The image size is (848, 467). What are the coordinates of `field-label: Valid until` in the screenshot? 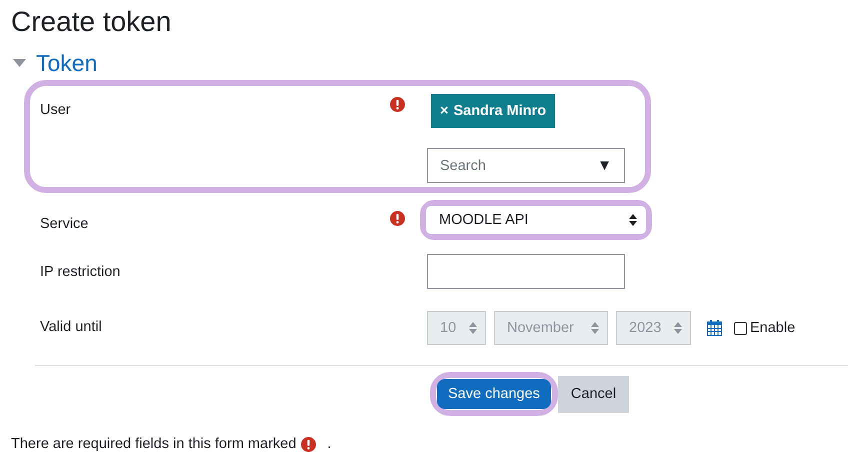 It's located at (71, 327).